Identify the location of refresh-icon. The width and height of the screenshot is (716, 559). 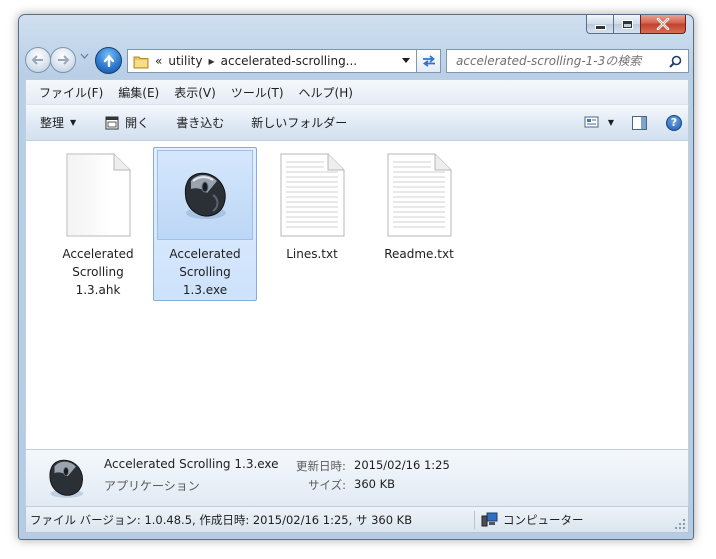
(428, 61).